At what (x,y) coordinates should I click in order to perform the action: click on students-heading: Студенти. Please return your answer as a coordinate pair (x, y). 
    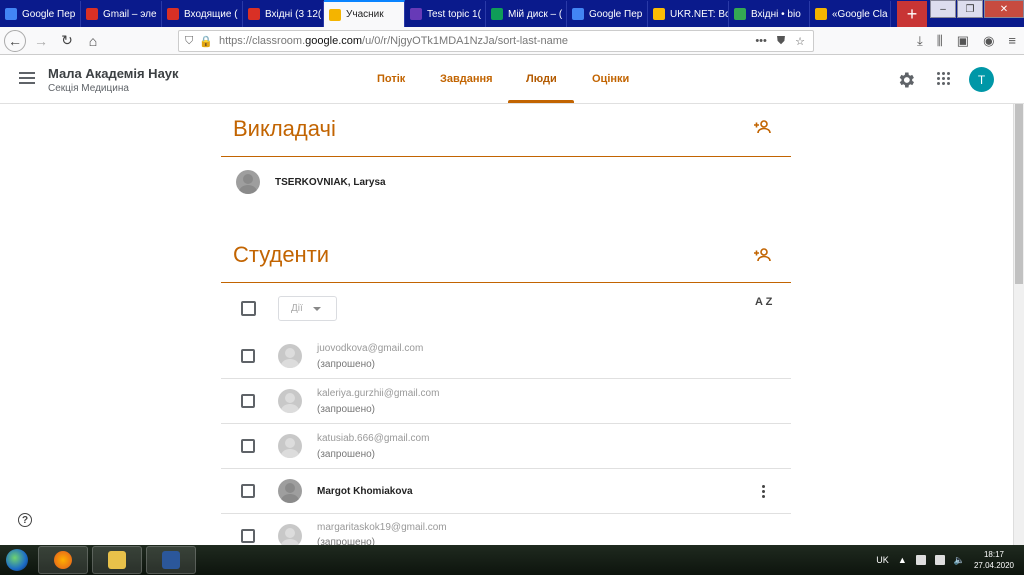
    Looking at the image, I should click on (281, 254).